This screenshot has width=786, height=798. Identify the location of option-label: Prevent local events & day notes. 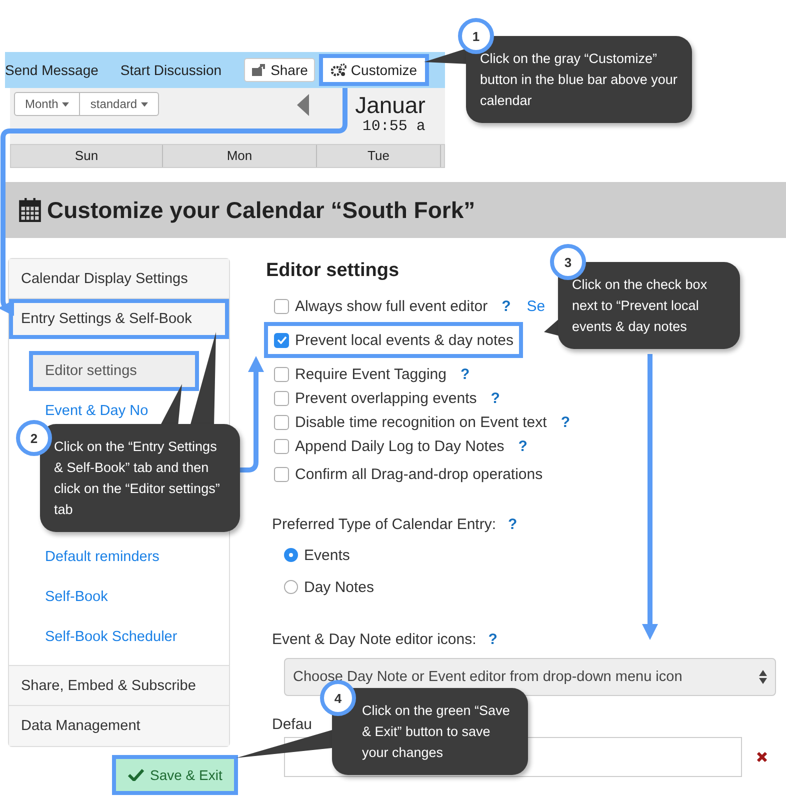
(404, 340).